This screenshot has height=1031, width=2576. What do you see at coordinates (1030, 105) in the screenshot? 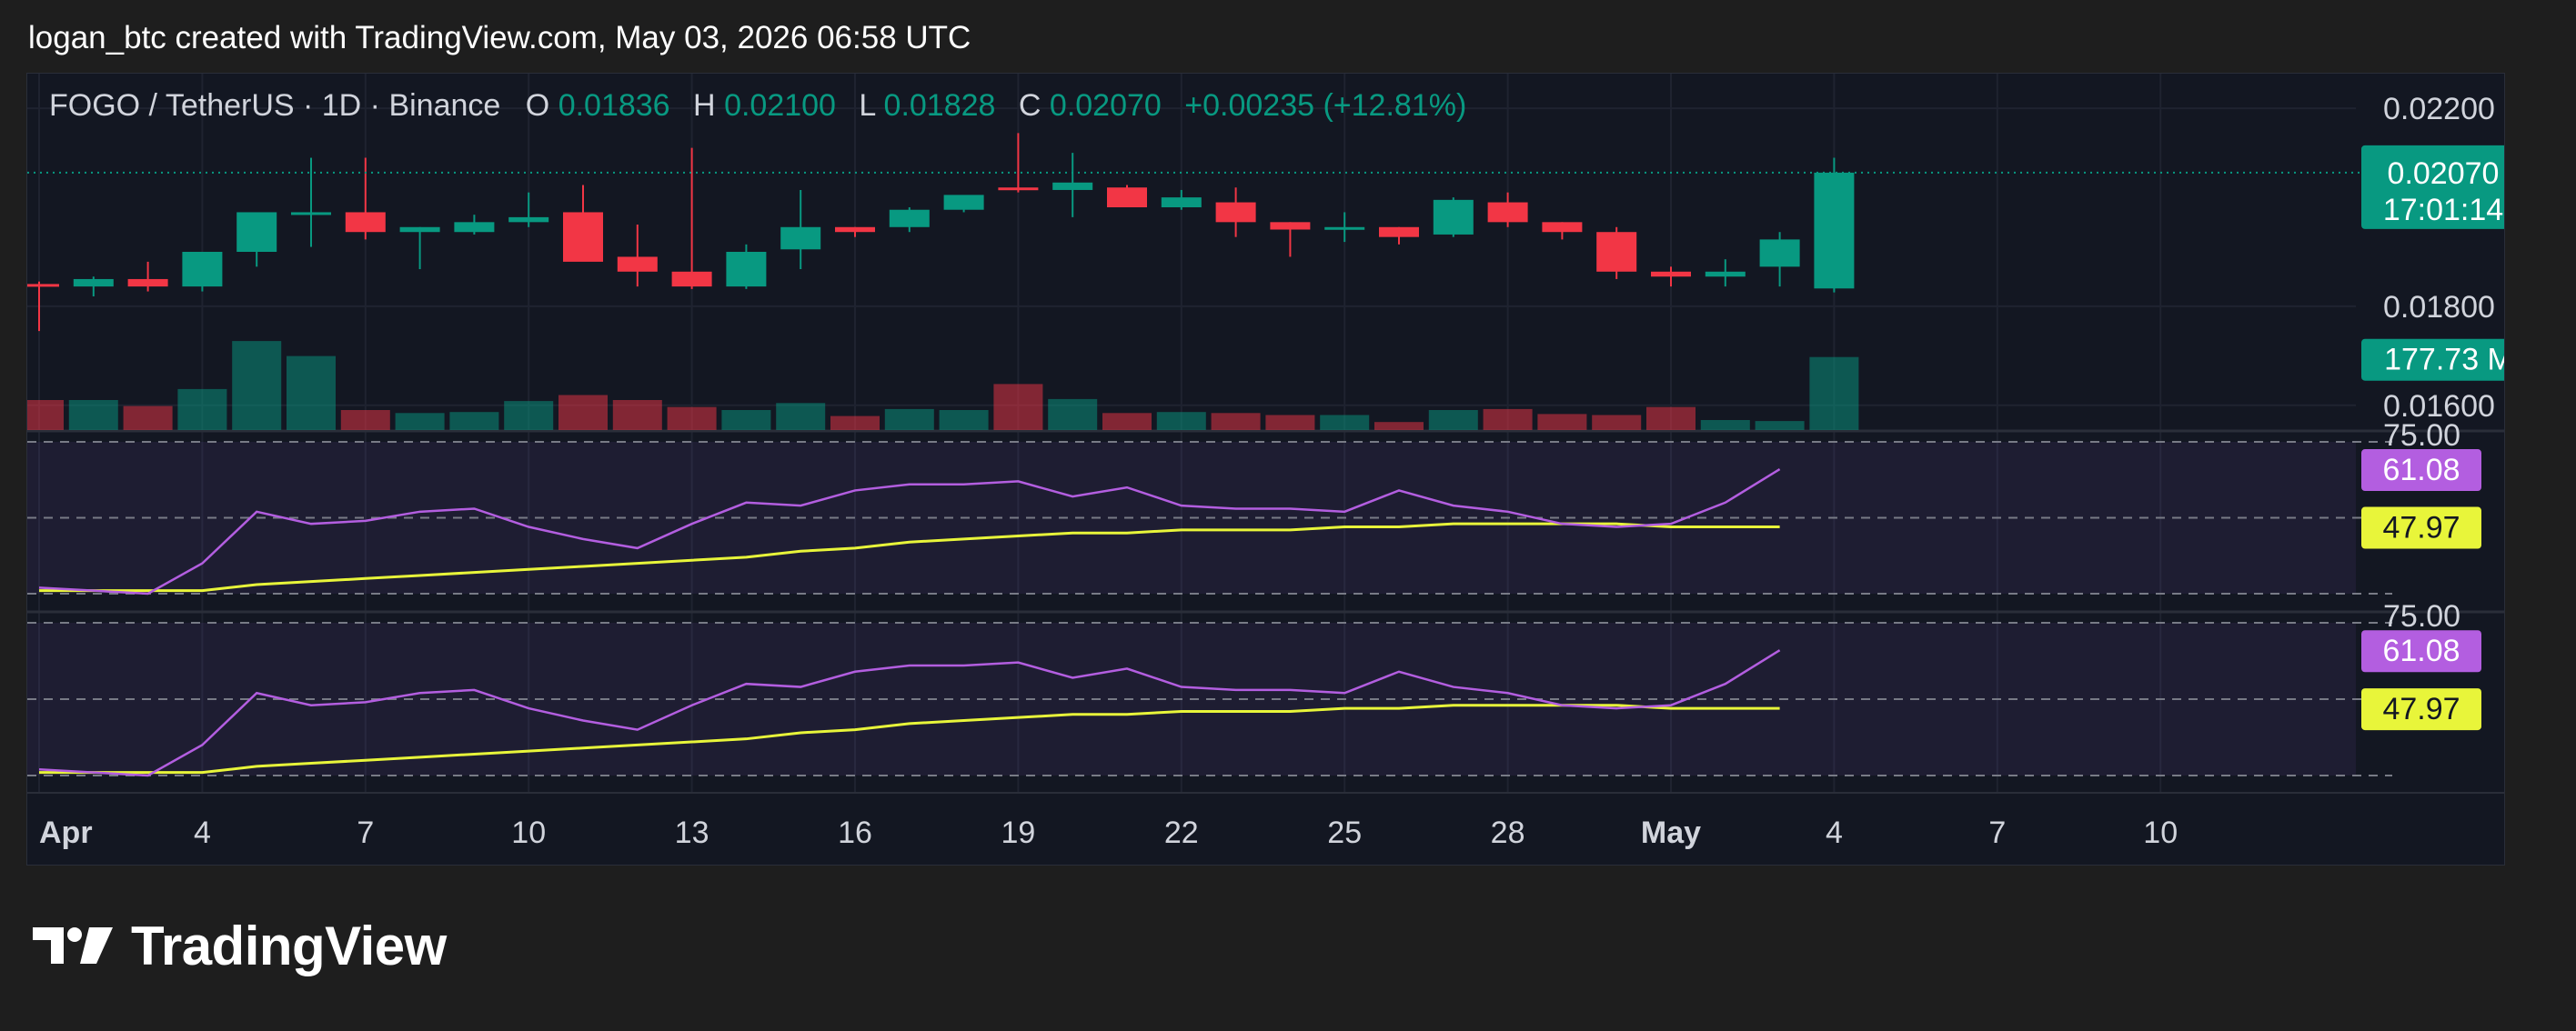
I see `legend-close-label: C` at bounding box center [1030, 105].